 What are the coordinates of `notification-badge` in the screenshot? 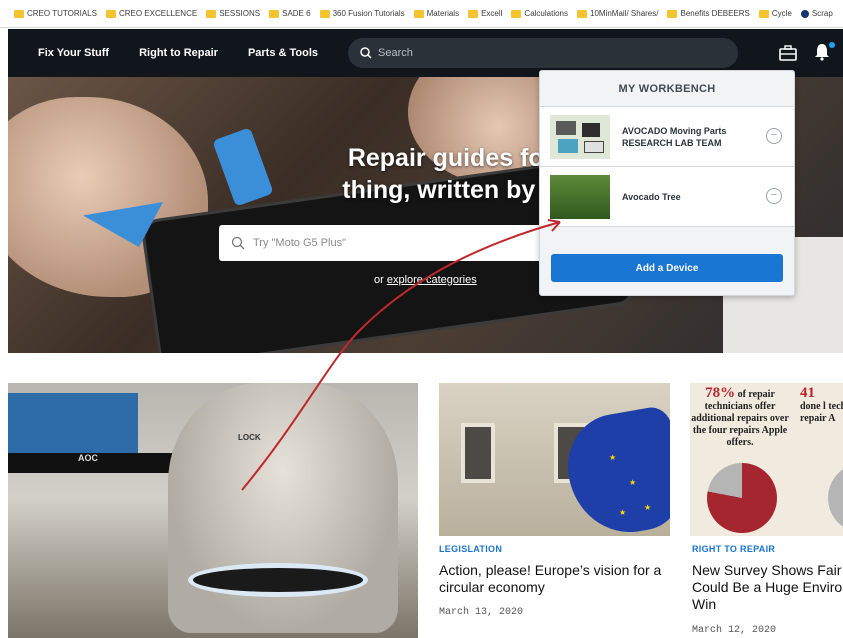 It's located at (832, 45).